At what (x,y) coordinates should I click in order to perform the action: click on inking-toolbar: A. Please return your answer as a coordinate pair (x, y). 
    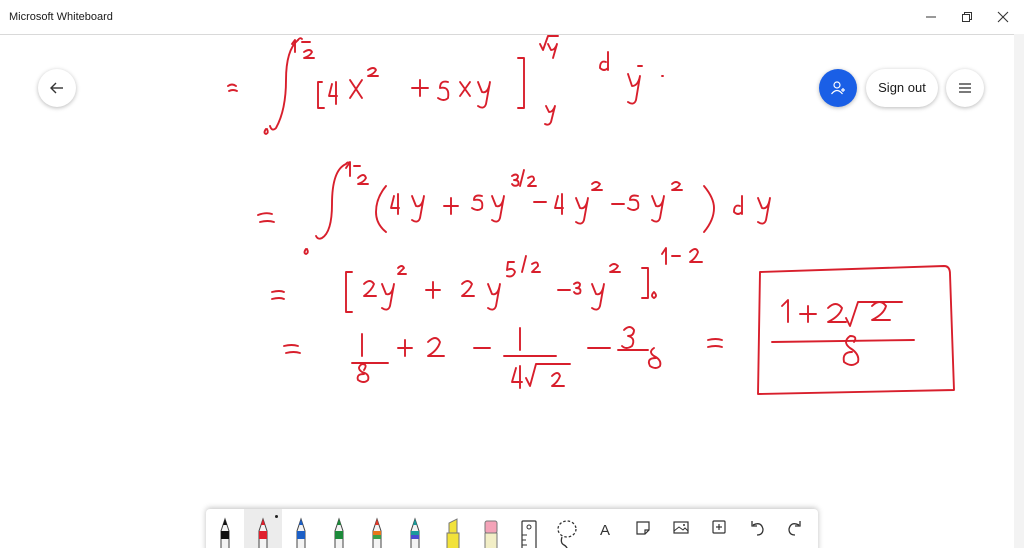
    Looking at the image, I should click on (512, 528).